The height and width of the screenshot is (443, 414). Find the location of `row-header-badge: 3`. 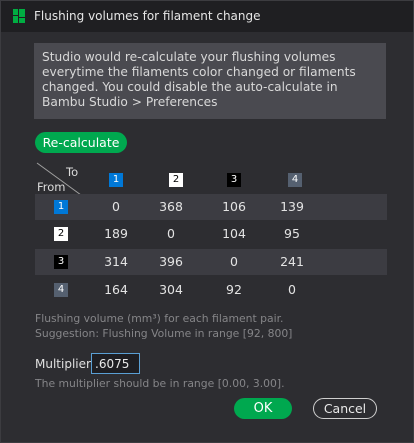

row-header-badge: 3 is located at coordinates (61, 262).